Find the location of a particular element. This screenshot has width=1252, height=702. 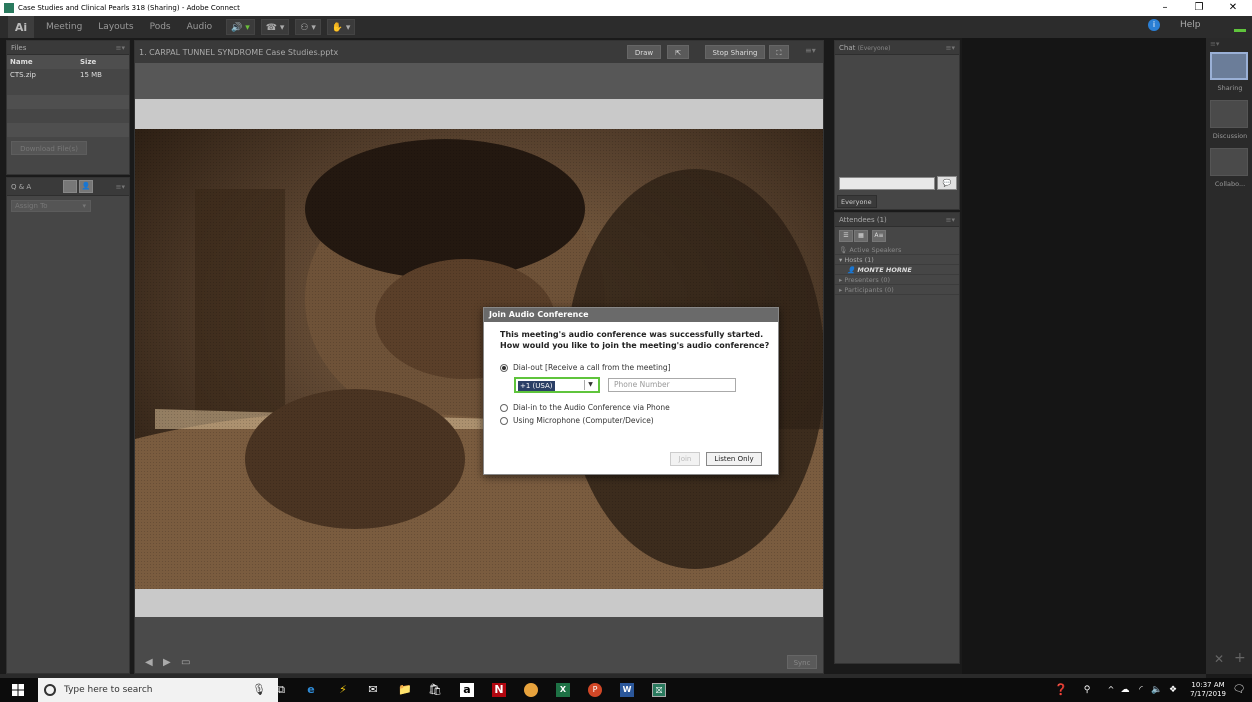

file-row: CTS.zip 15 MB is located at coordinates (68, 75).